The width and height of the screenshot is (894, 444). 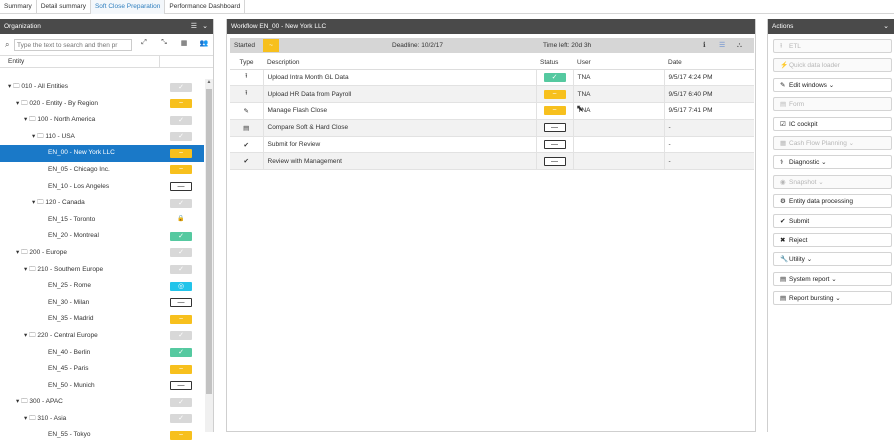 I want to click on grid-view-icon: ▦, so click(x=184, y=43).